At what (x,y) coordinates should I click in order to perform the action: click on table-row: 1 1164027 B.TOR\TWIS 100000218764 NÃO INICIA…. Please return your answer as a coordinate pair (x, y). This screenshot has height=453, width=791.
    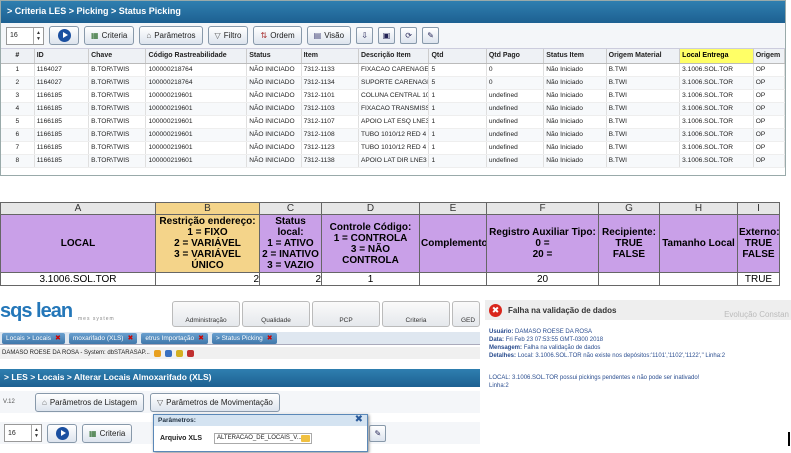
    Looking at the image, I should click on (393, 70).